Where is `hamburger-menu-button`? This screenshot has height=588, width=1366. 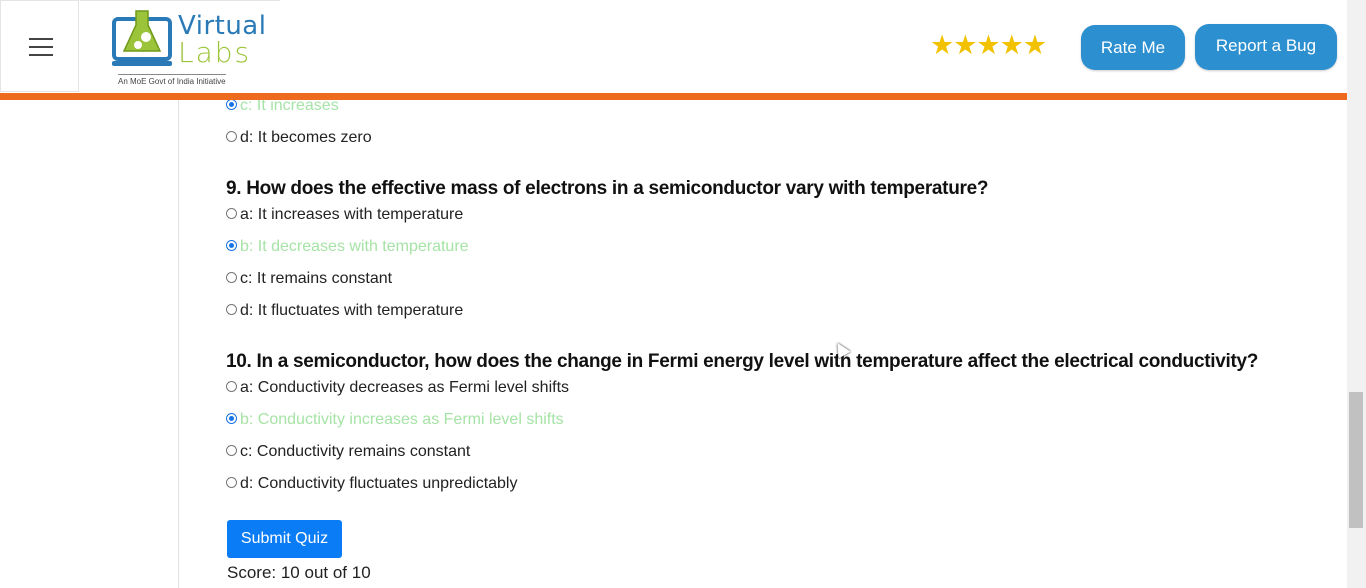
hamburger-menu-button is located at coordinates (39, 46).